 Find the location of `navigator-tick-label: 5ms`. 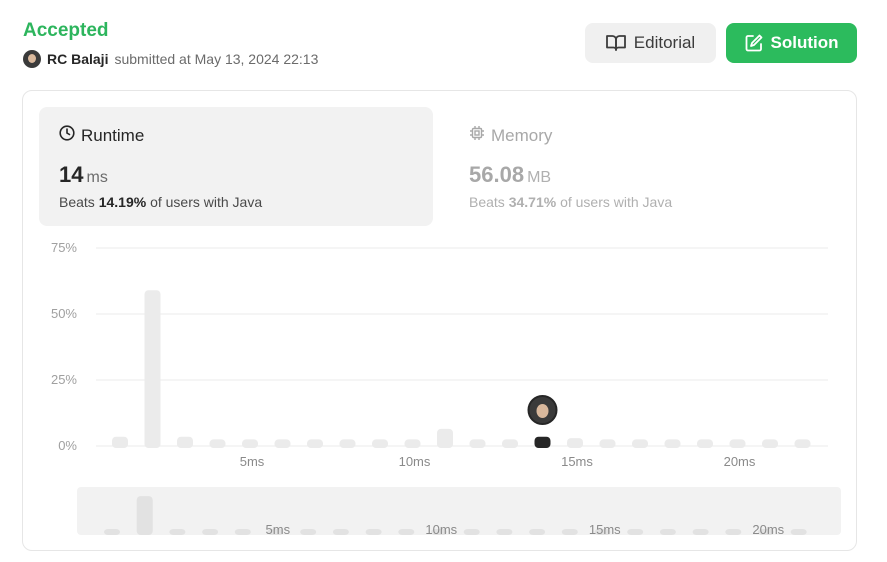

navigator-tick-label: 5ms is located at coordinates (278, 529).